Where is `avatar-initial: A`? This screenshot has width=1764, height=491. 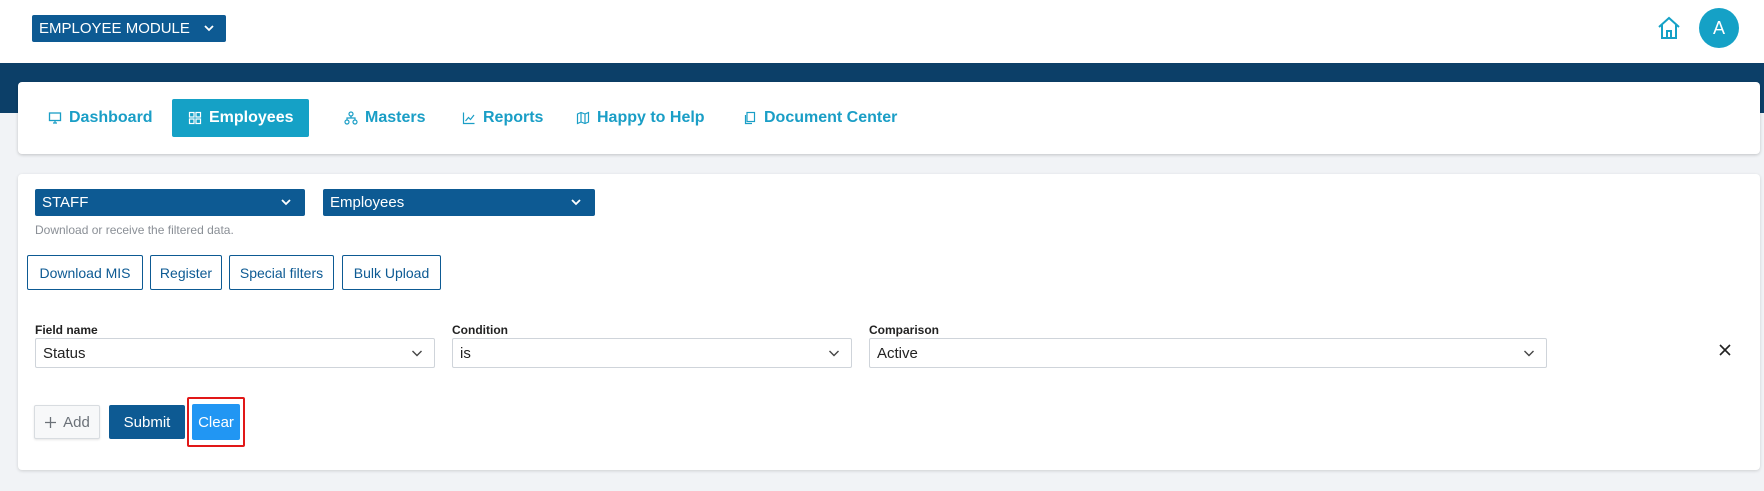
avatar-initial: A is located at coordinates (1718, 27).